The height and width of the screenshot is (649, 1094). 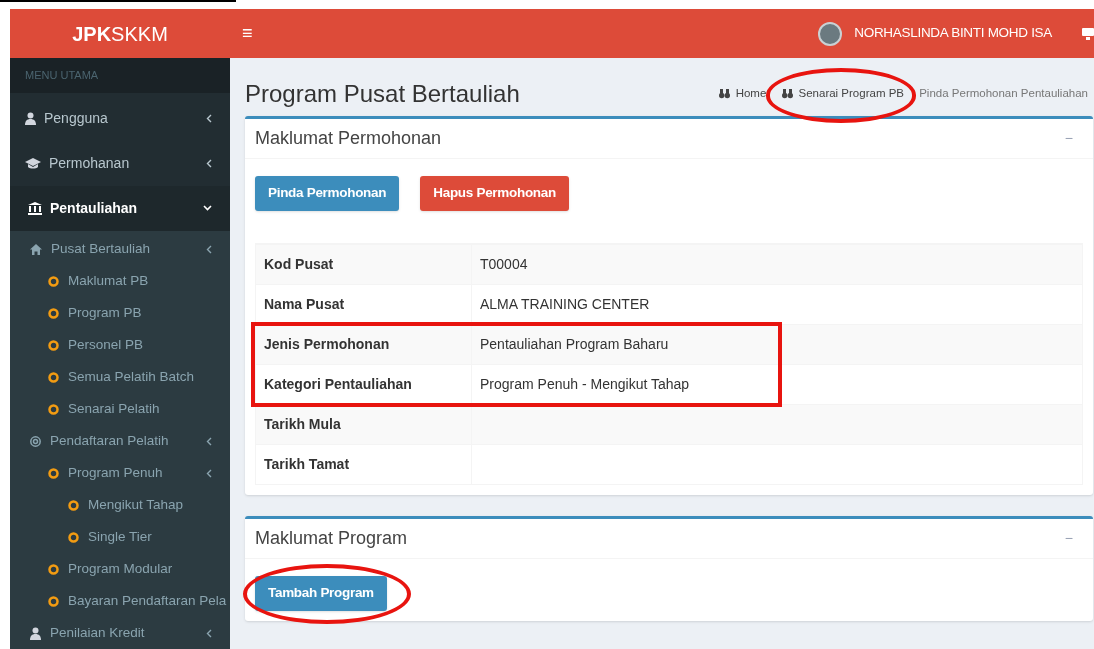 What do you see at coordinates (120, 601) in the screenshot?
I see `submenu-item: Bayaran Pendaftaran Pela` at bounding box center [120, 601].